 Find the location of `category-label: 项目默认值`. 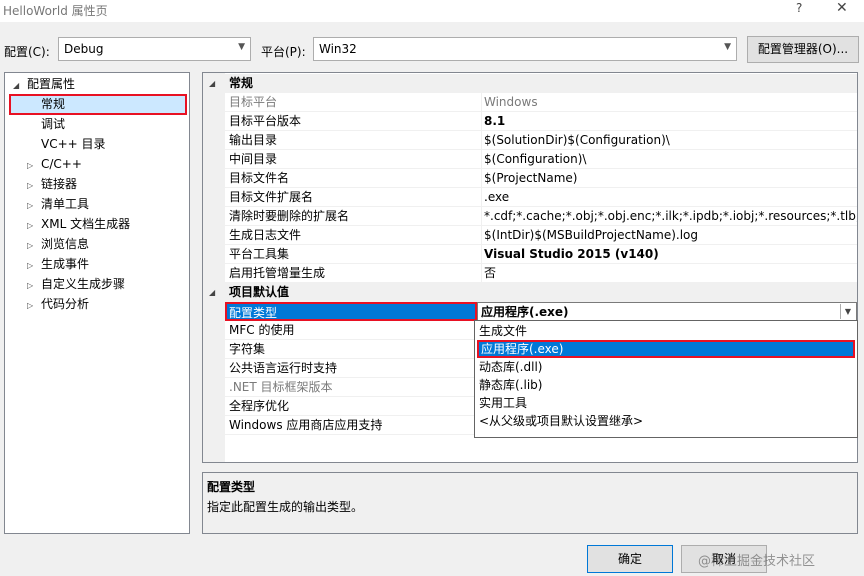

category-label: 项目默认值 is located at coordinates (259, 292).